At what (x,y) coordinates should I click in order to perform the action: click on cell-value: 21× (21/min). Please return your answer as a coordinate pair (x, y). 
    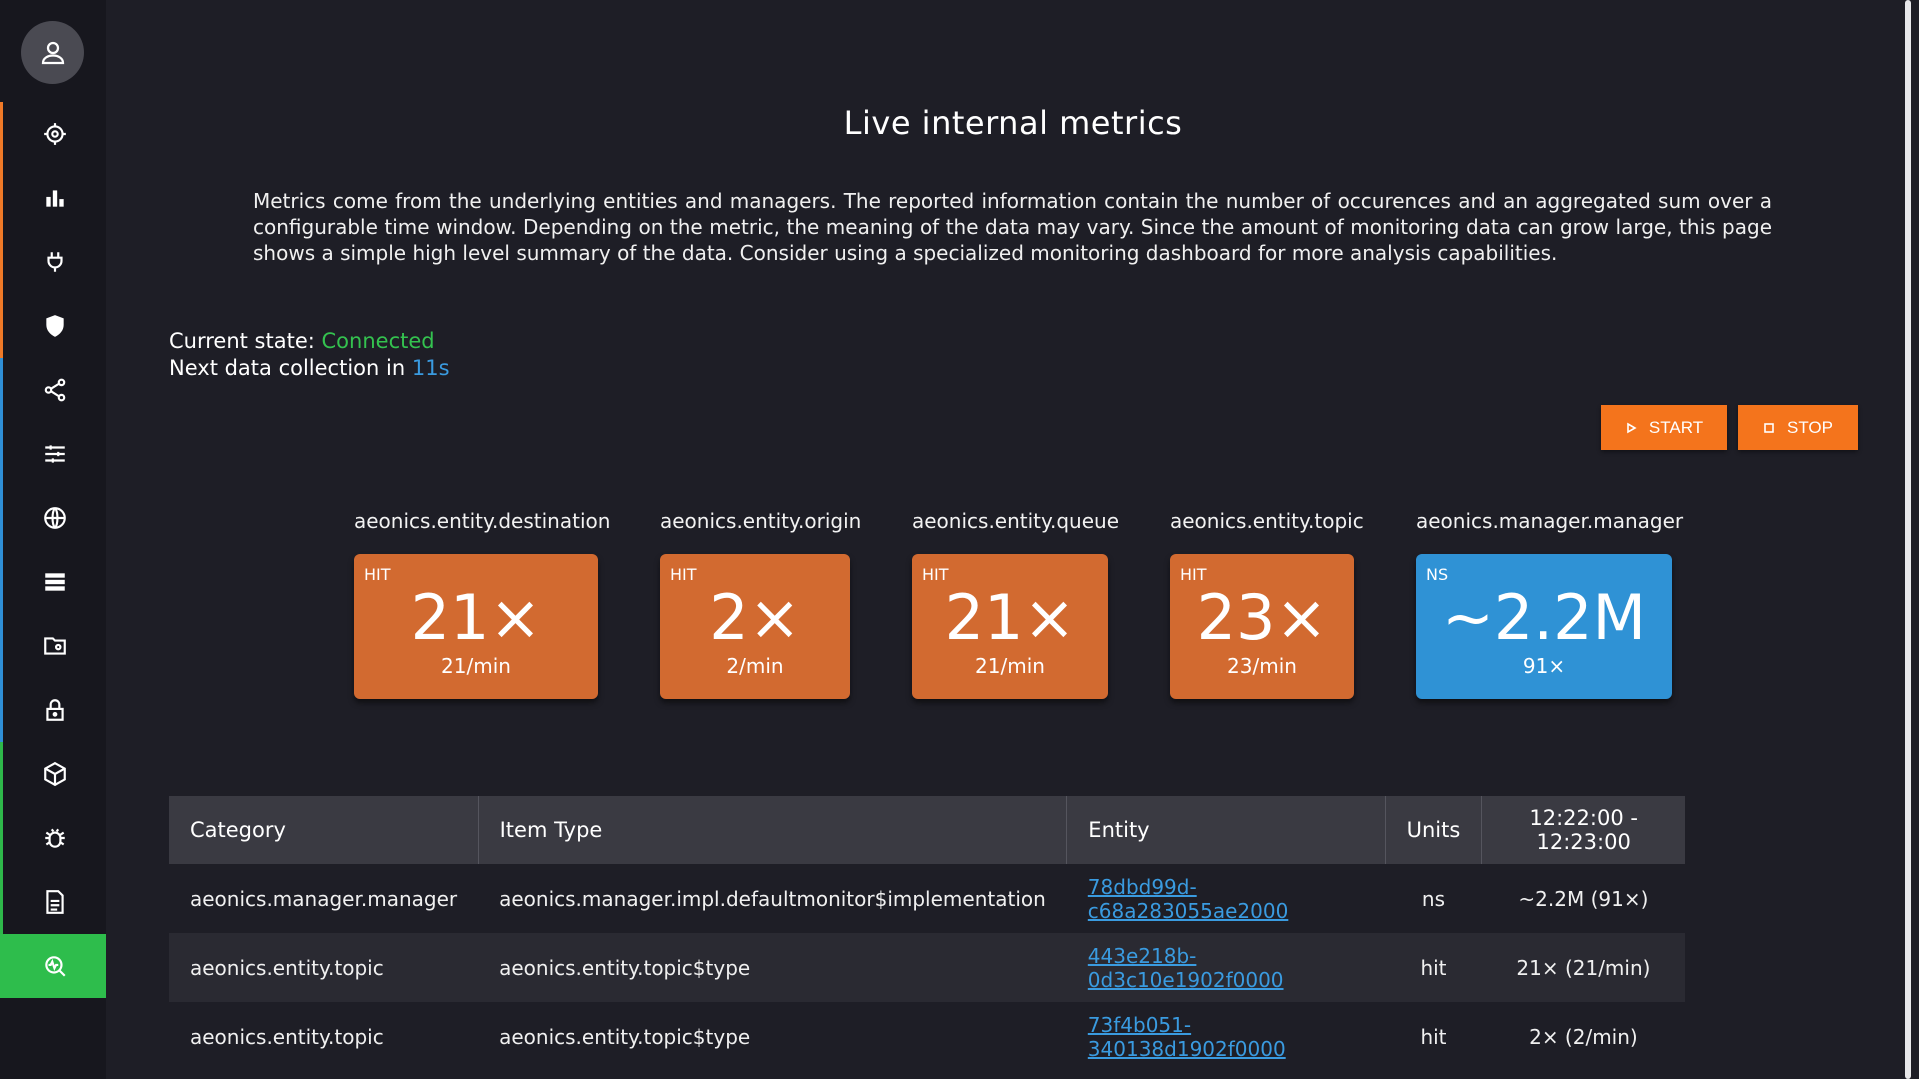
    Looking at the image, I should click on (1583, 967).